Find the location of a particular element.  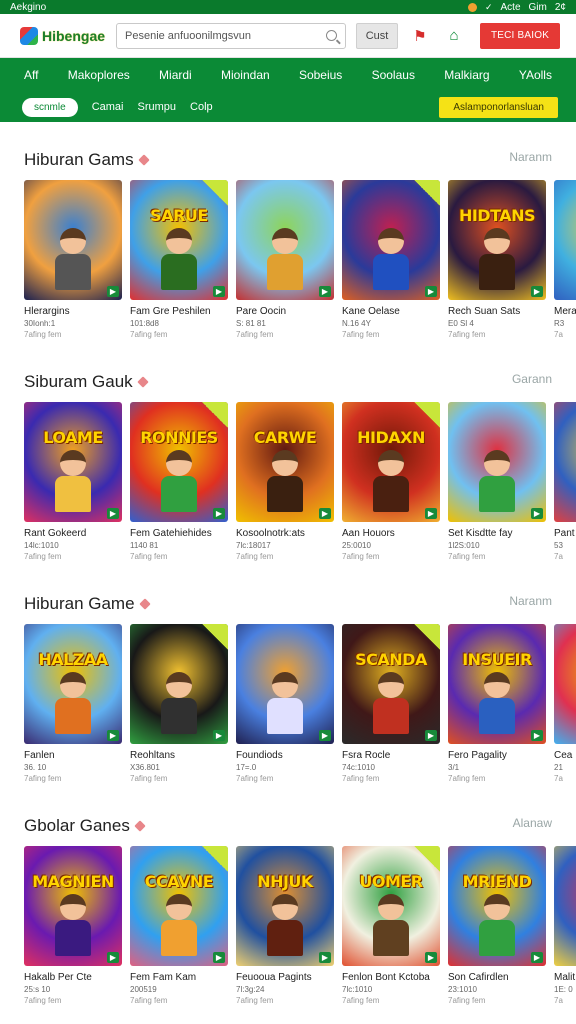

game-card: ▶ Foundiods 17=.0 7afing fem is located at coordinates (285, 703).